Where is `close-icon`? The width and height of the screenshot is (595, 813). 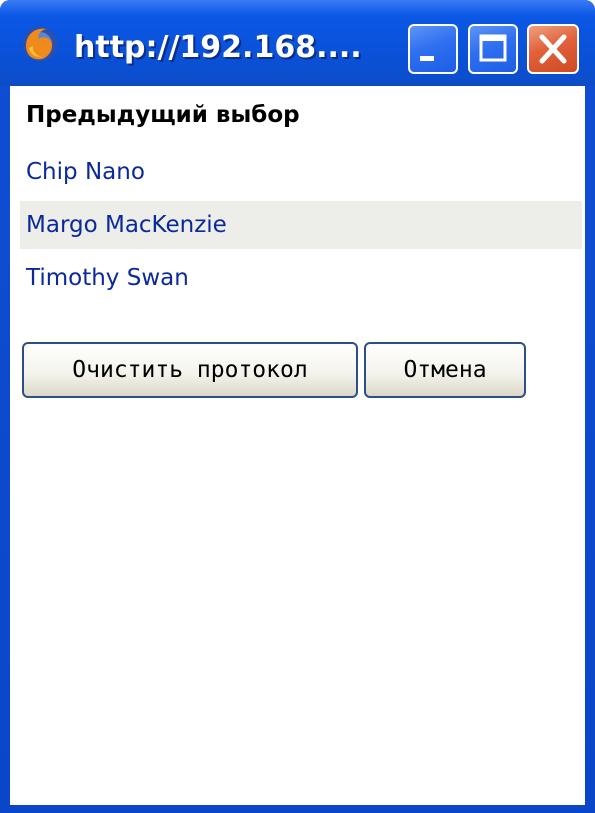
close-icon is located at coordinates (553, 49).